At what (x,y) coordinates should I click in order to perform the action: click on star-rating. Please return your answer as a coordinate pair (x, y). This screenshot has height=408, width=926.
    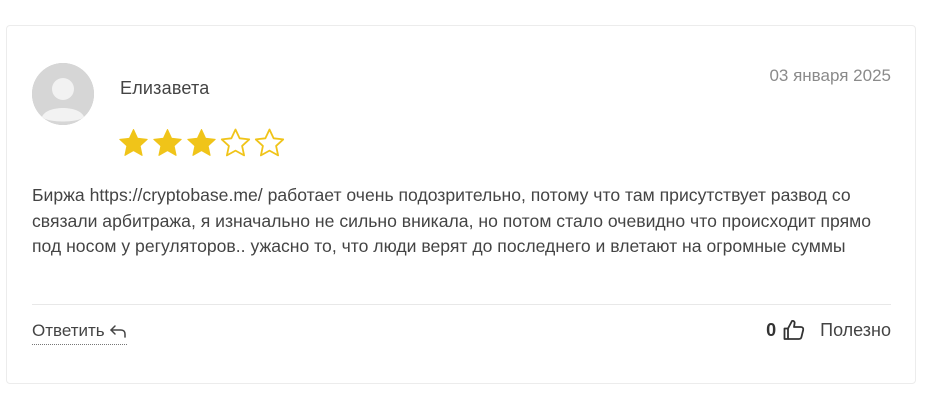
    Looking at the image, I should click on (201, 143).